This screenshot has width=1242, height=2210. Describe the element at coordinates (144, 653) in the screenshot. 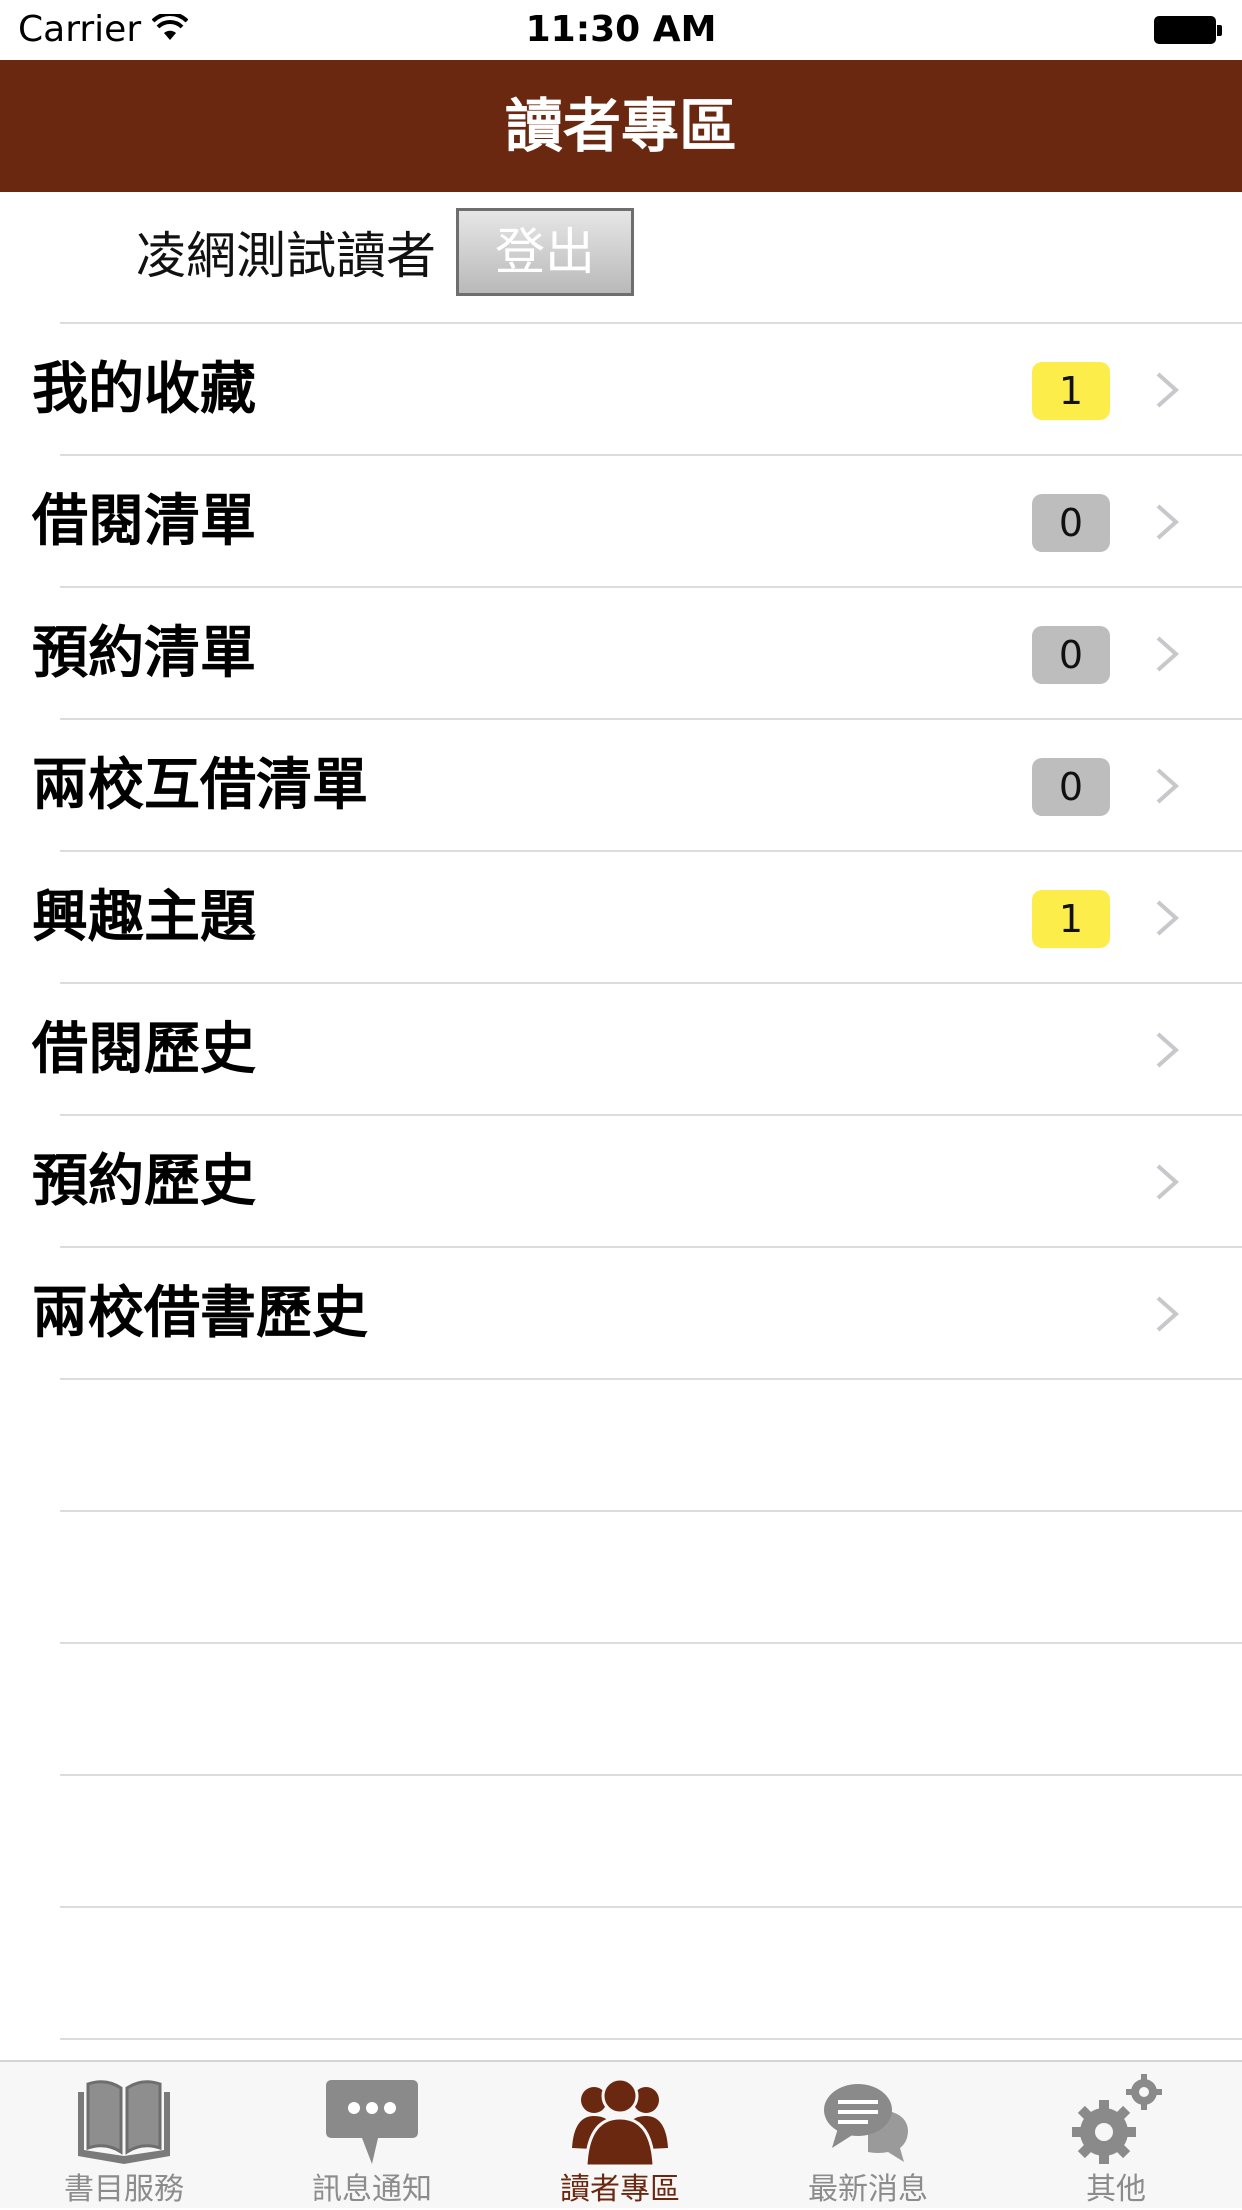

I see `list-item-label: 預約清單` at that location.